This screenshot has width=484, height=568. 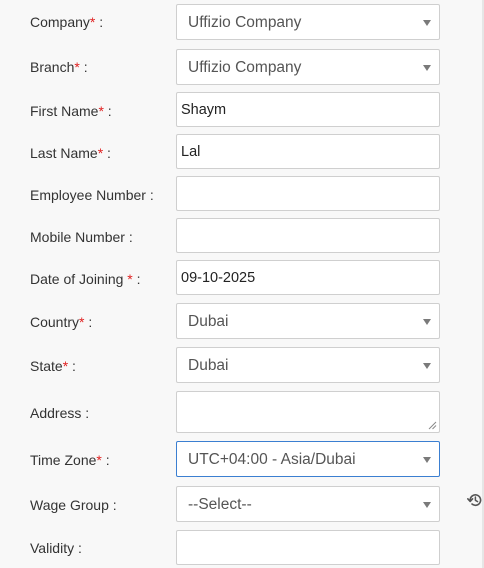 I want to click on company-select: Uffizio Company, so click(x=308, y=22).